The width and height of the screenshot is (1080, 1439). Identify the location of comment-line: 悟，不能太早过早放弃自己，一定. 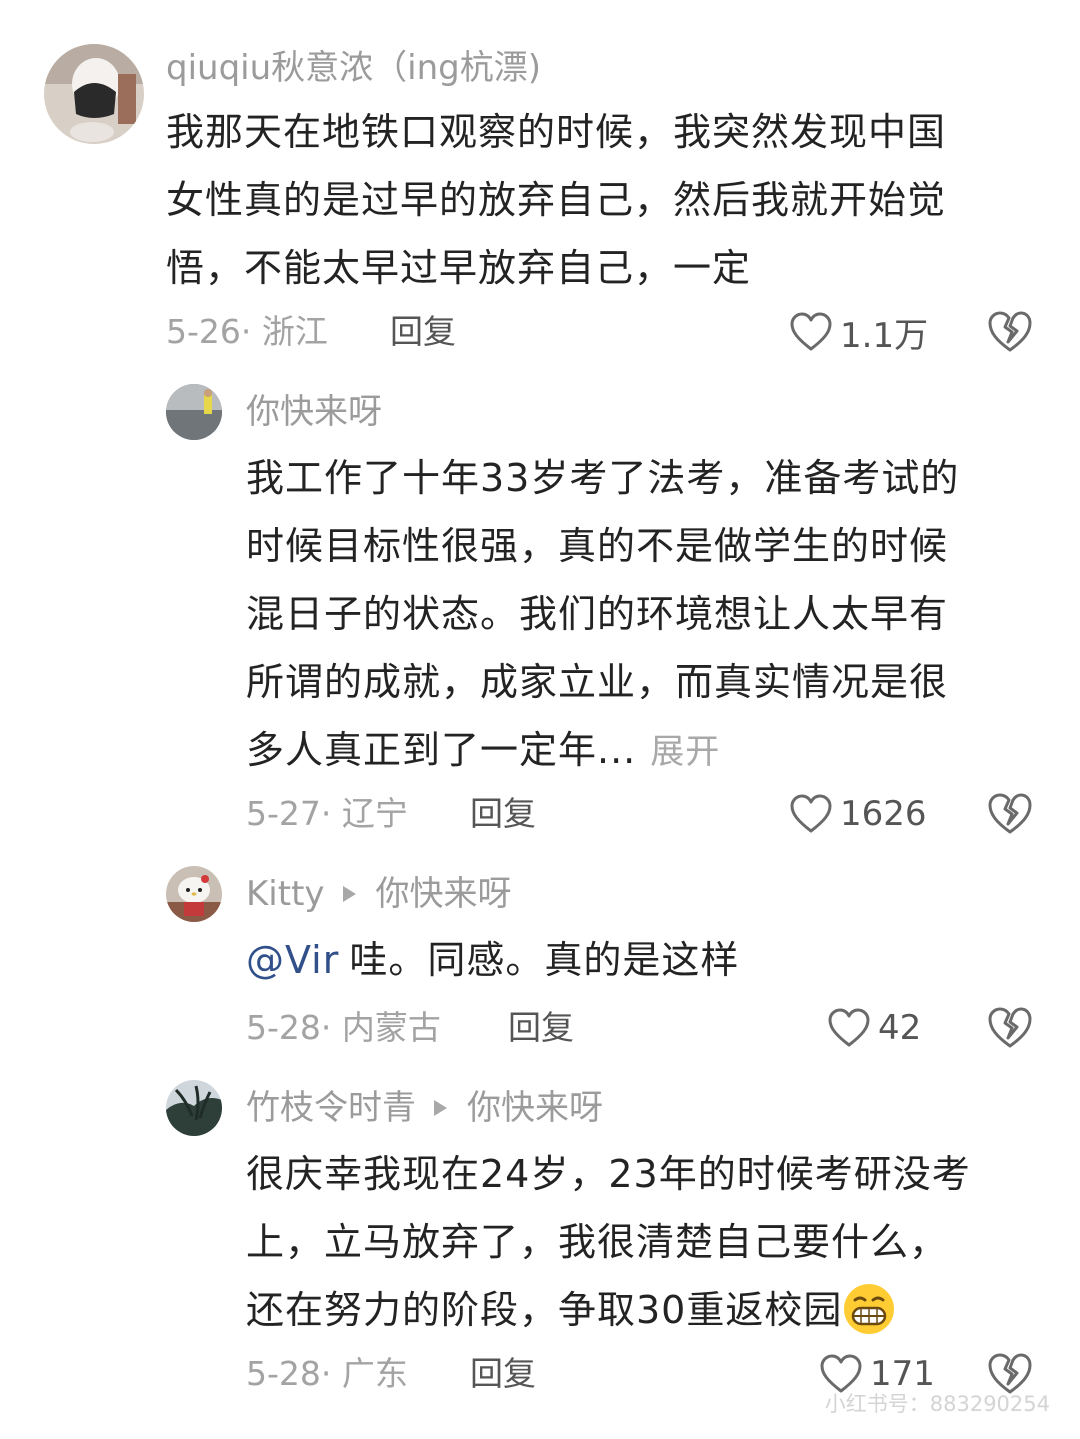
(459, 268).